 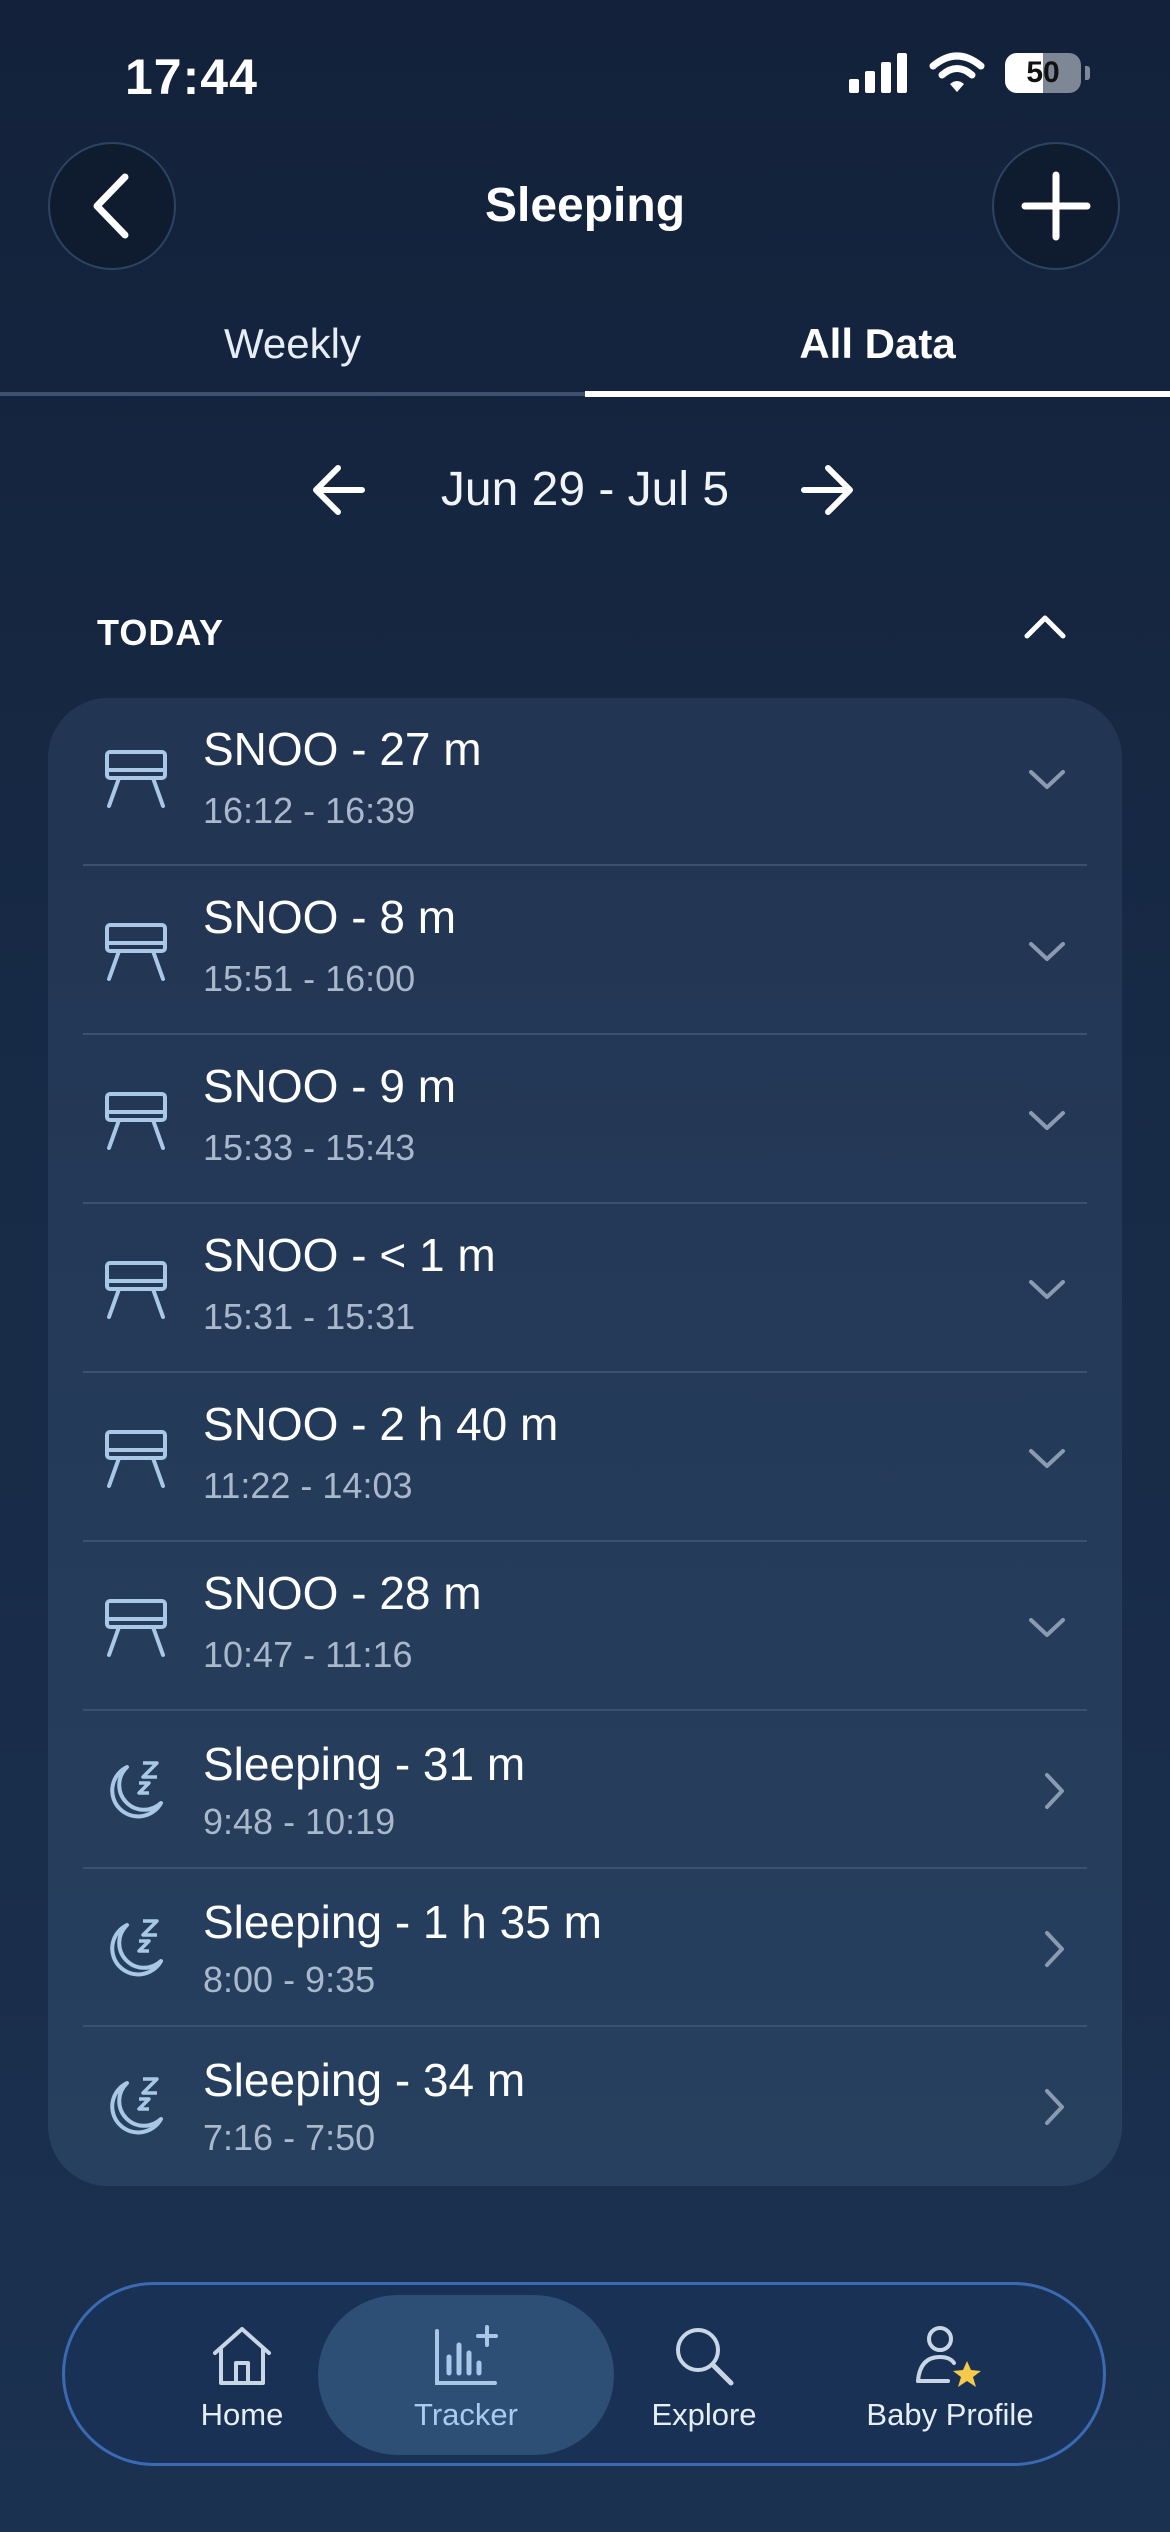 I want to click on bottom-tab-bar: Home Tracker Explore Baby Profile, so click(x=584, y=2374).